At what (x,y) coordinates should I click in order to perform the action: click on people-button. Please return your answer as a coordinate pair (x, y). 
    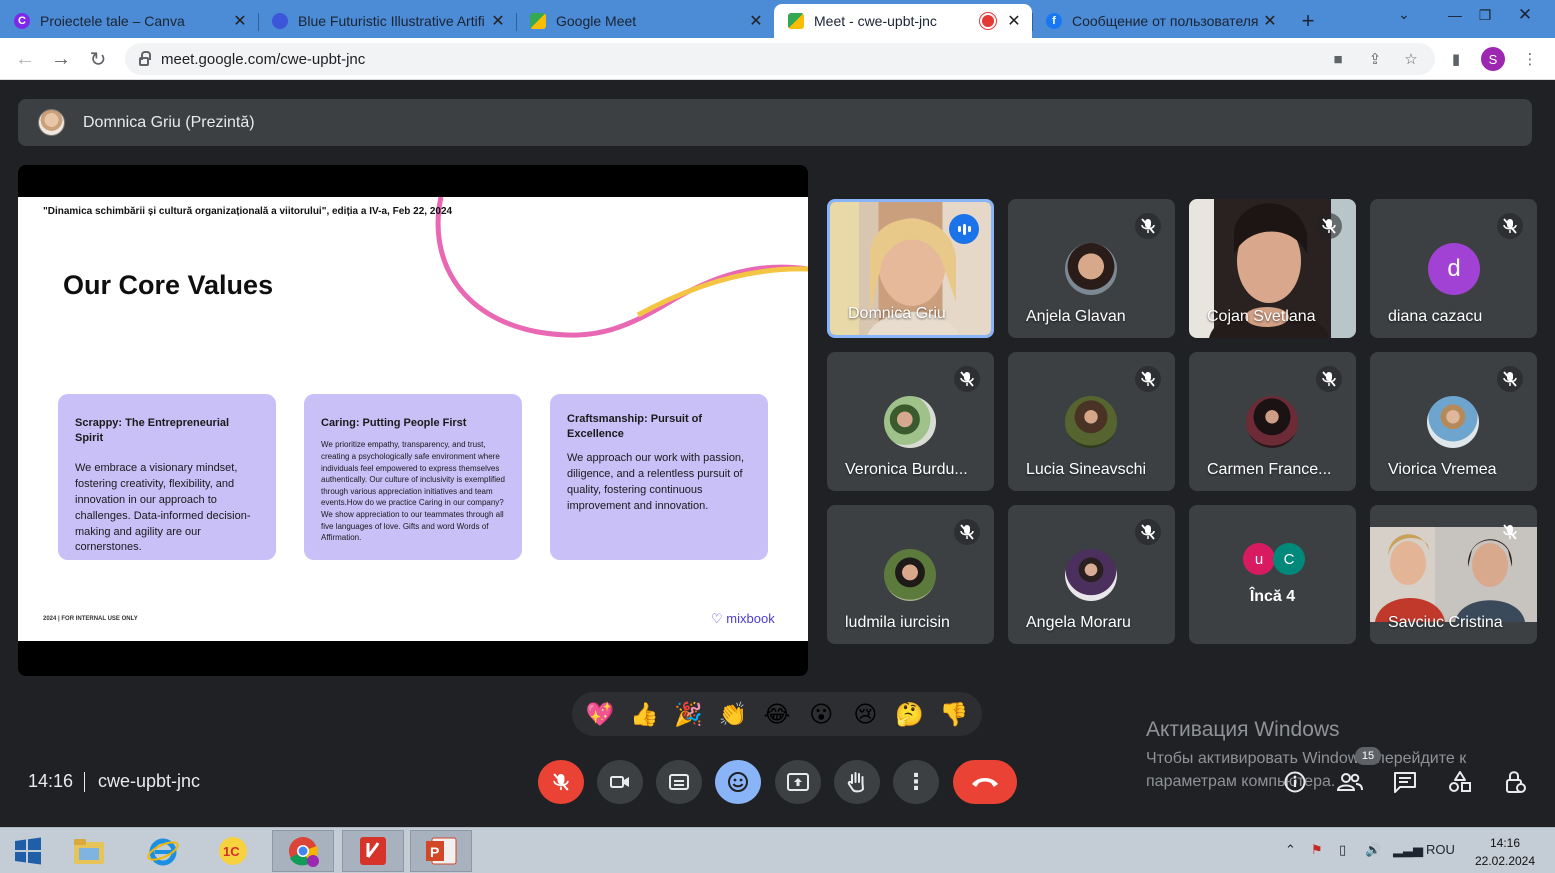
    Looking at the image, I should click on (1350, 782).